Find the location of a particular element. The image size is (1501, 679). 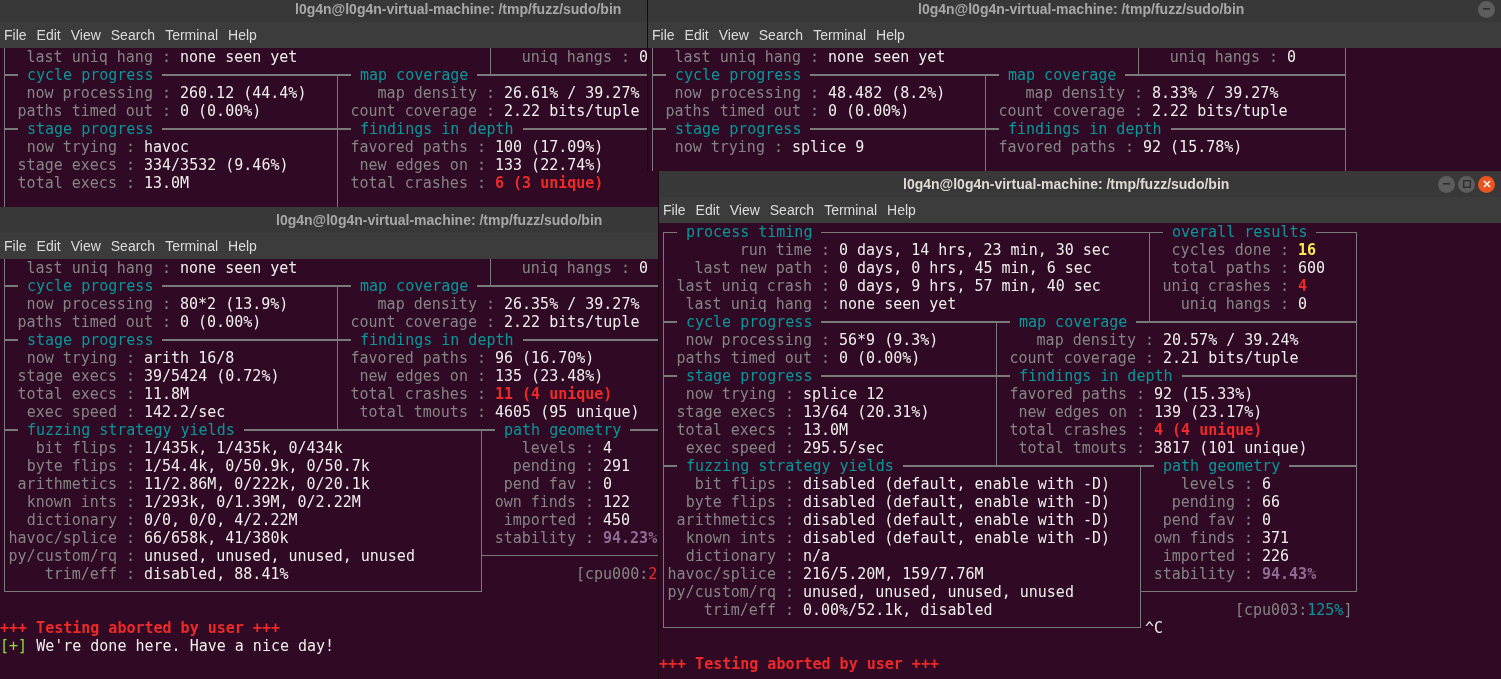

stat-label: now processing : is located at coordinates (746, 93).